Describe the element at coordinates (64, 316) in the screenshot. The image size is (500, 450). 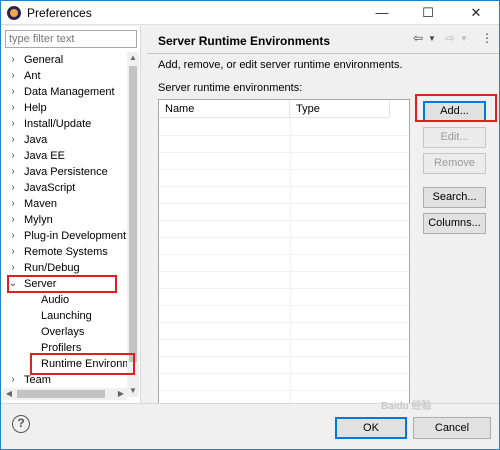
I see `tree-item-launching: Launching` at that location.